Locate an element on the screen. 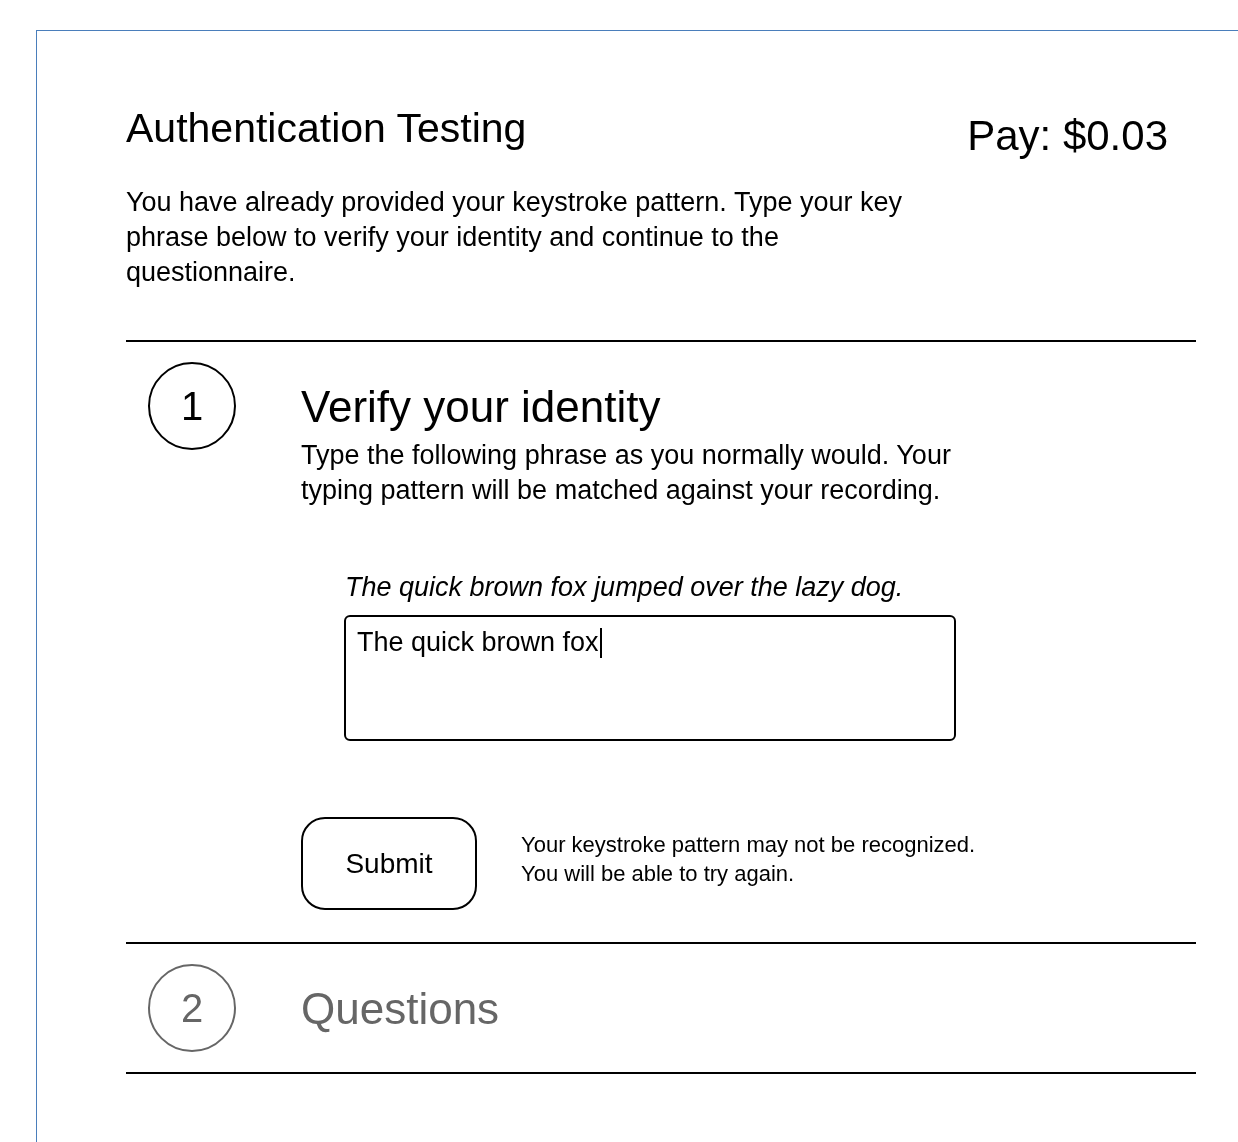  submit-button: Submit is located at coordinates (389, 863).